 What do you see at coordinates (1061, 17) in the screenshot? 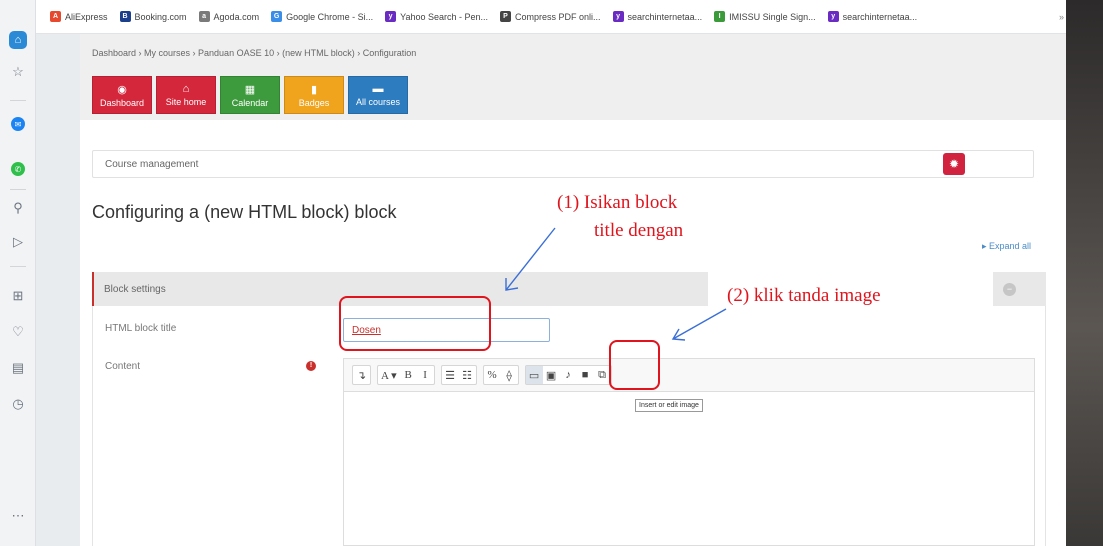
I see `bookmarks-overflow-icon: »` at bounding box center [1061, 17].